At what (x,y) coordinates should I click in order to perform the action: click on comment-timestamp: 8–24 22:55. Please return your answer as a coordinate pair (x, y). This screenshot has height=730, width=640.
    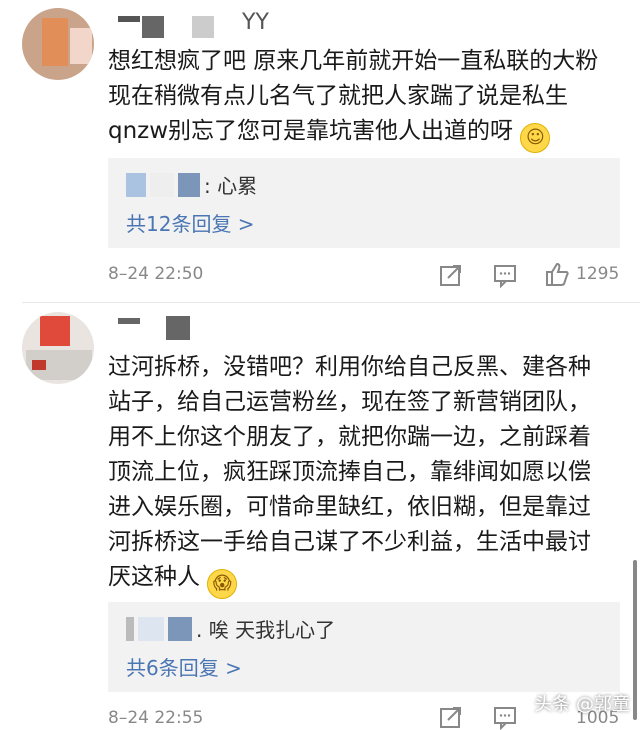
    Looking at the image, I should click on (156, 718).